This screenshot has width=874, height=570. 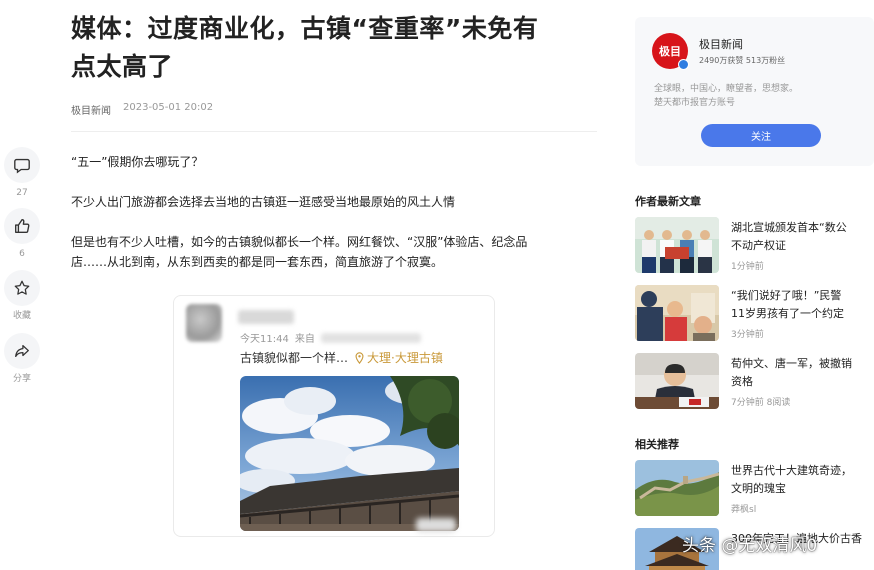 What do you see at coordinates (742, 381) in the screenshot?
I see `news-title-line-2: 资格` at bounding box center [742, 381].